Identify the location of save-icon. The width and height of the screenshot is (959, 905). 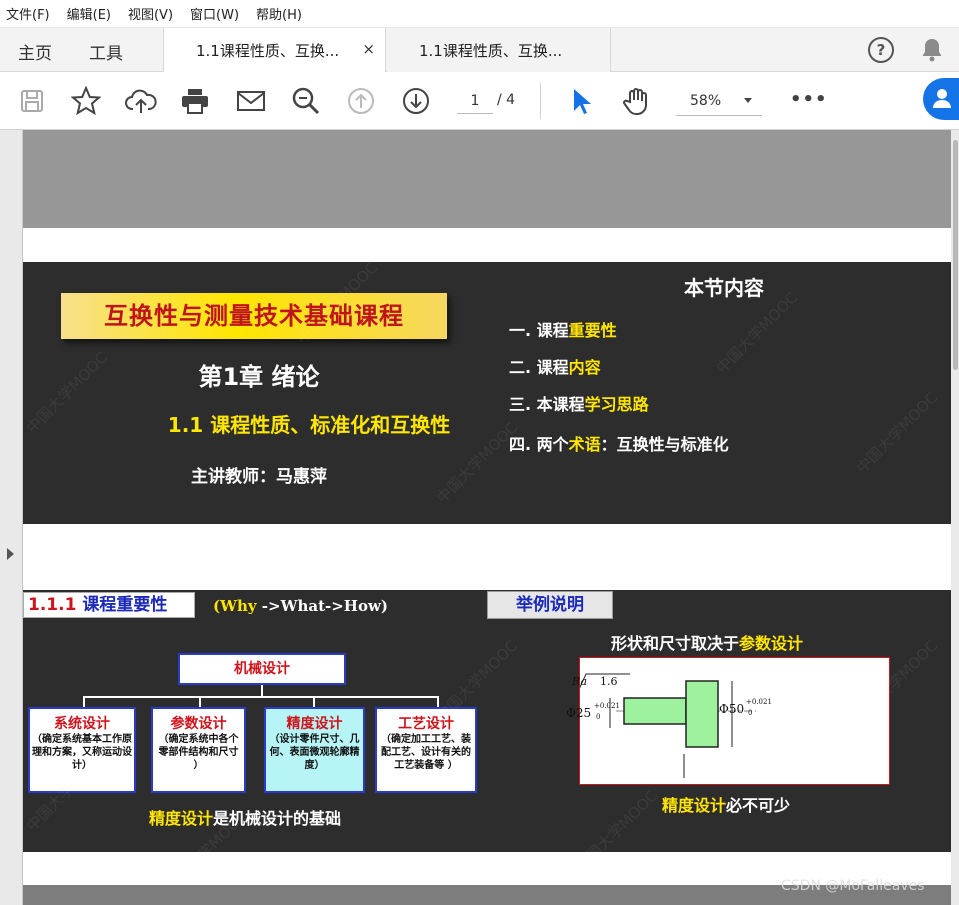
(32, 101).